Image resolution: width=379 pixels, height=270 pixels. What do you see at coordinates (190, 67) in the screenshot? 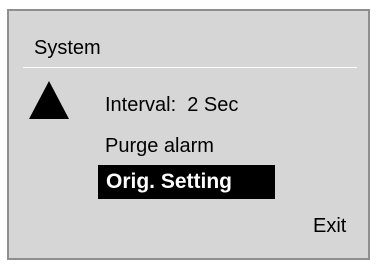
I see `title-divider` at bounding box center [190, 67].